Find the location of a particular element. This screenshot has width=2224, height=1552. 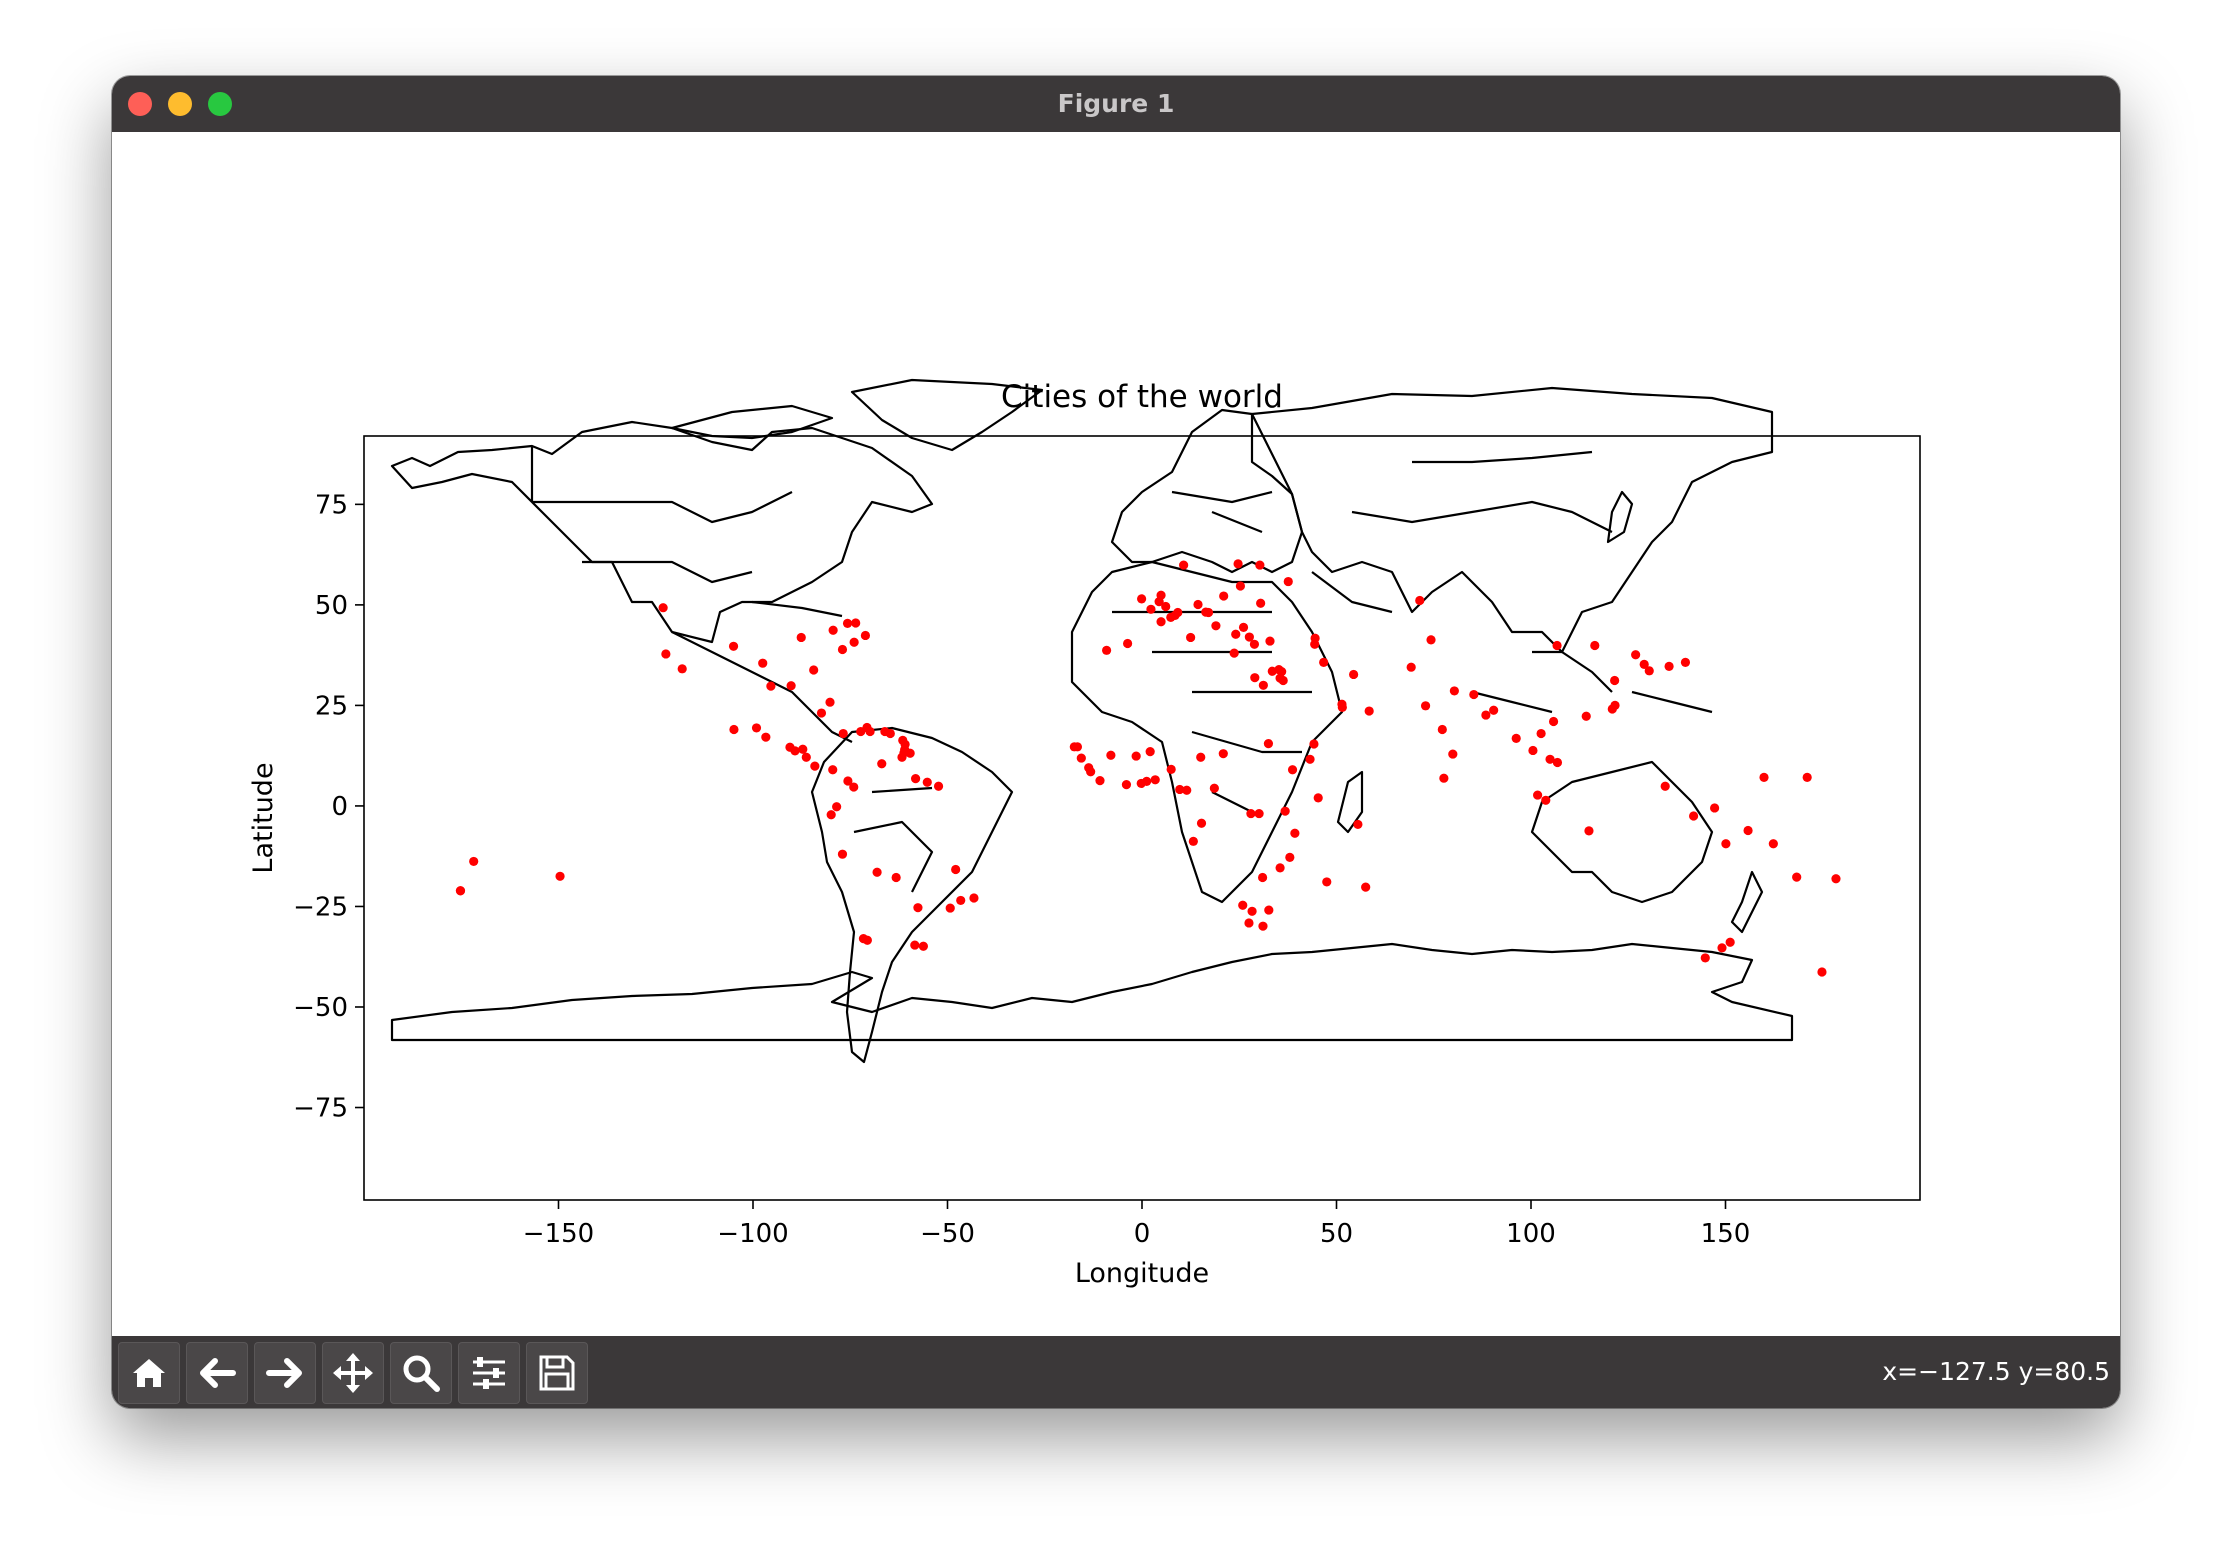

pan-button is located at coordinates (353, 1373).